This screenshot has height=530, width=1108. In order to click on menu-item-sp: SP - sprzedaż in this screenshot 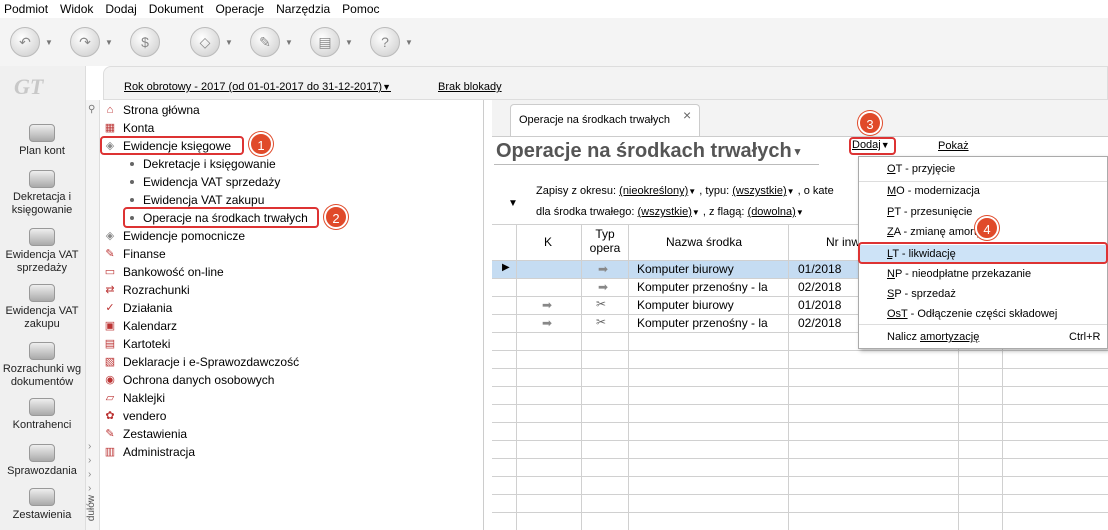, I will do `click(921, 294)`.